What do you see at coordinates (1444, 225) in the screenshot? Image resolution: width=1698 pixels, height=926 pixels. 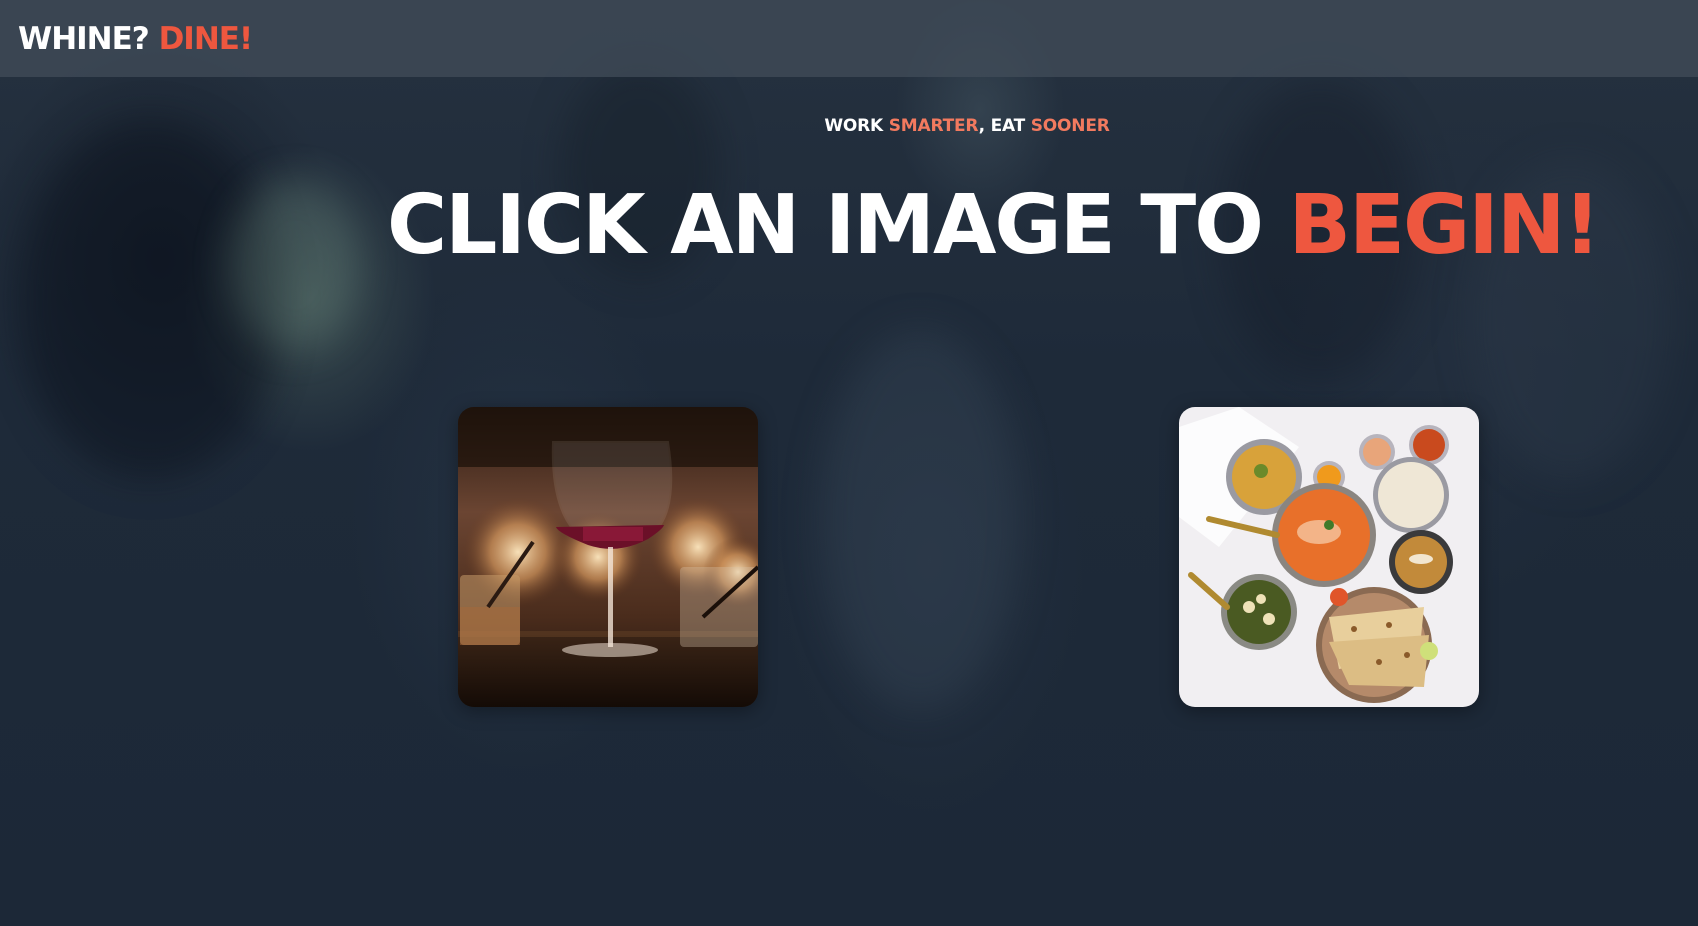 I see `title-accent-text: BEGIN!` at bounding box center [1444, 225].